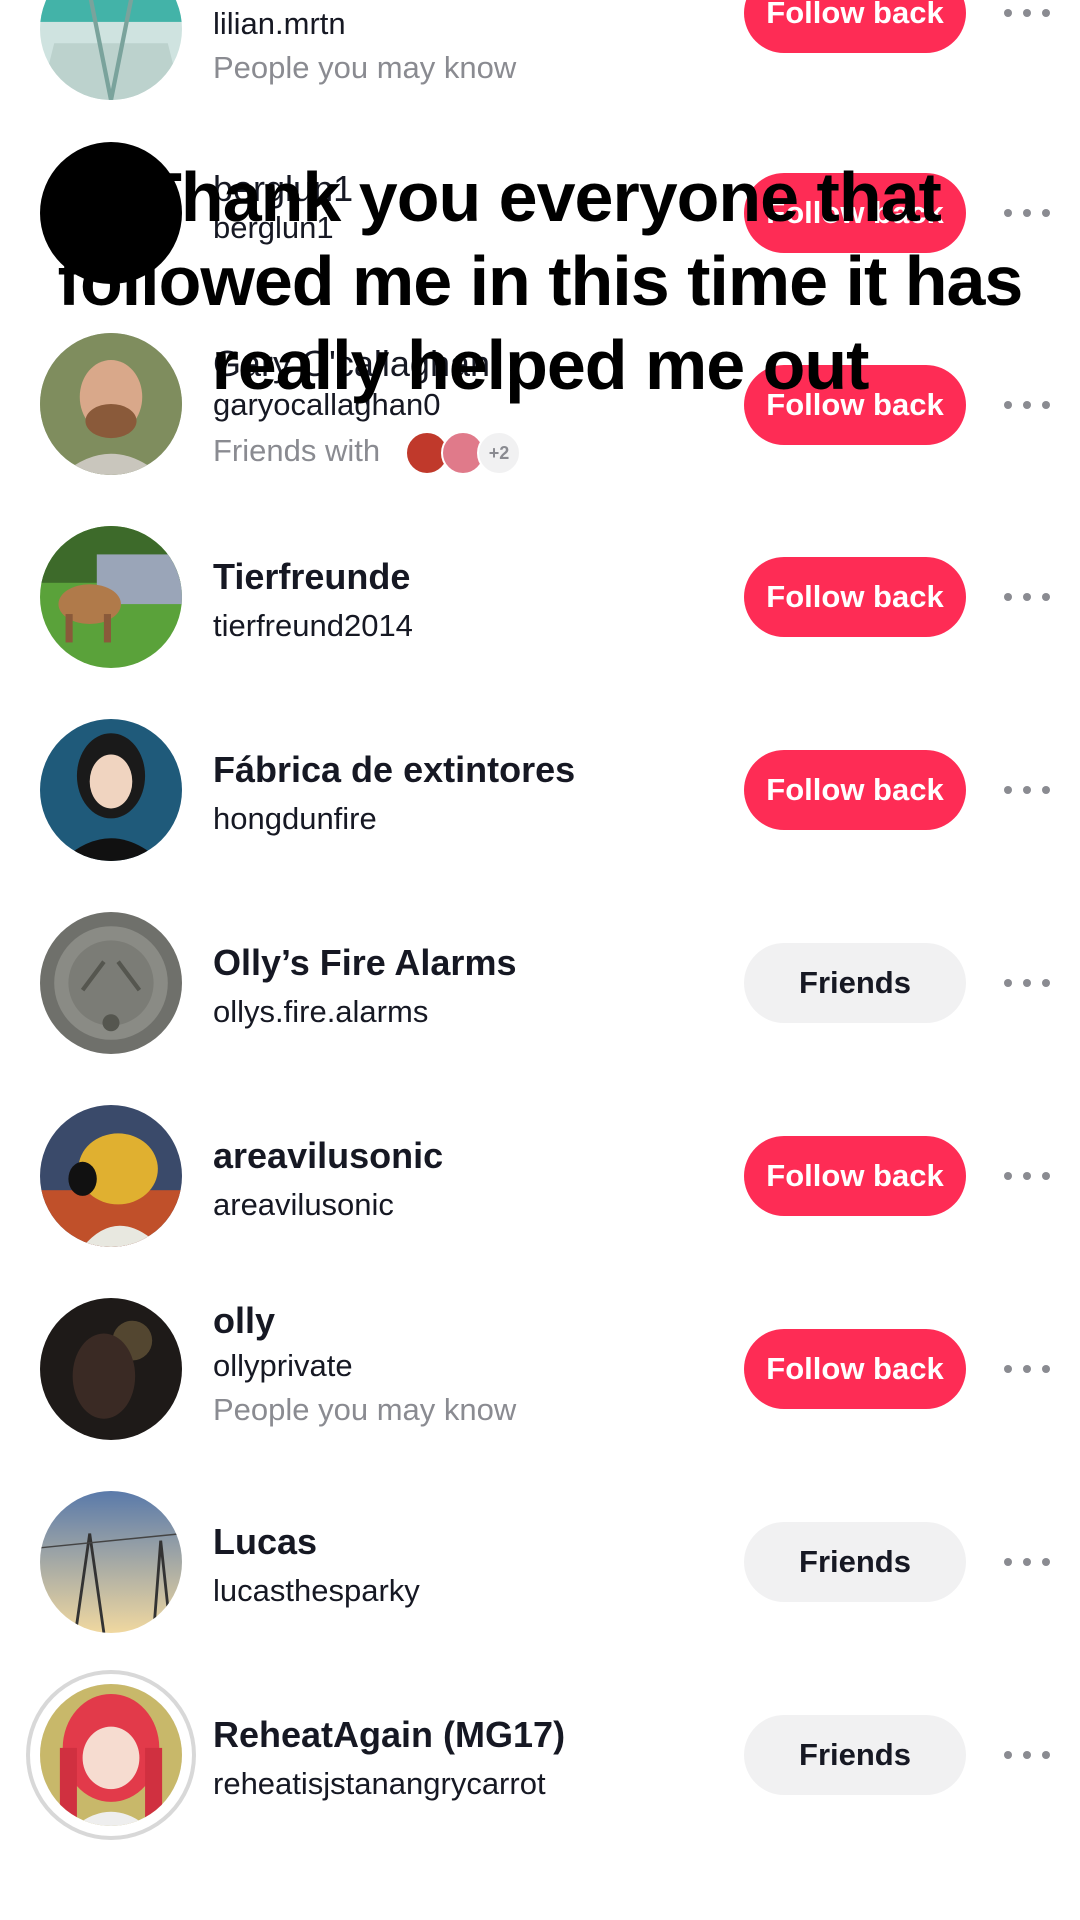 The width and height of the screenshot is (1080, 1920). I want to click on user-display-name: Lucas, so click(265, 1541).